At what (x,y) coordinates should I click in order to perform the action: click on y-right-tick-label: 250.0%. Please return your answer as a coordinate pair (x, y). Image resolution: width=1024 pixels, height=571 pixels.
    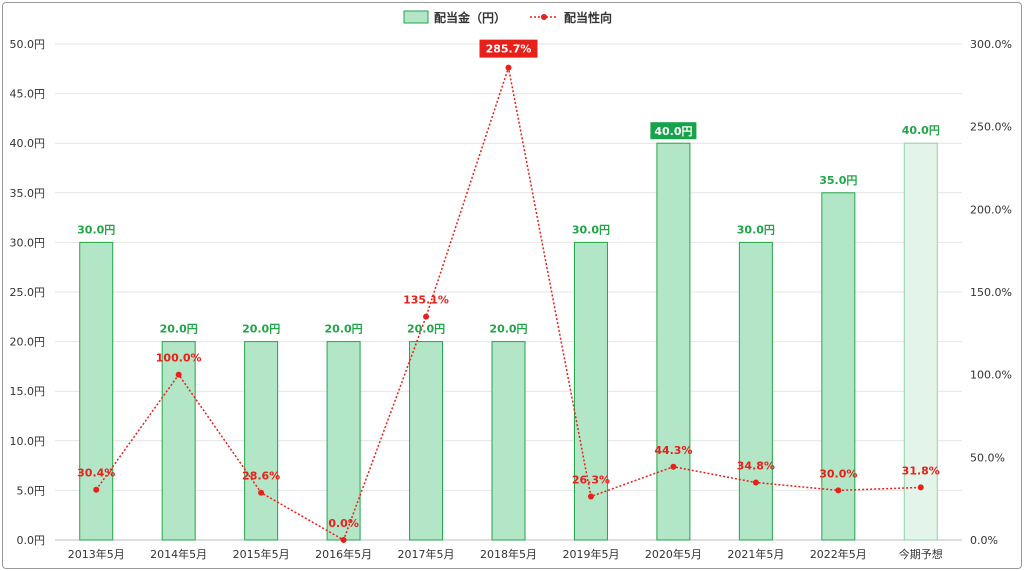
    Looking at the image, I should click on (991, 127).